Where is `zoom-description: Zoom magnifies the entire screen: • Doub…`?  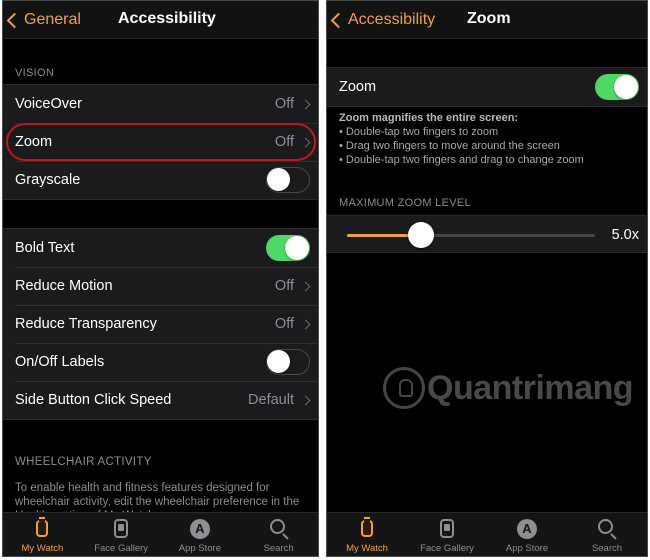
zoom-description: Zoom magnifies the entire screen: • Doub… is located at coordinates (489, 139).